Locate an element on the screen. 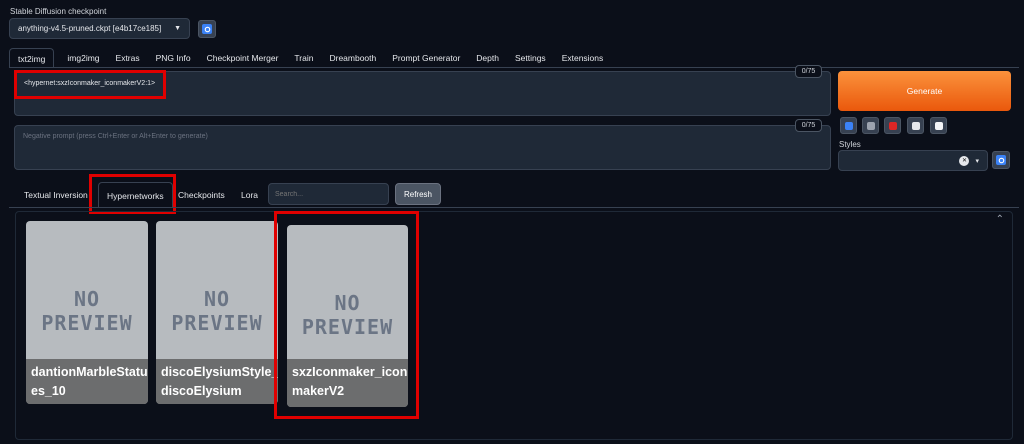  tab-label: Checkpoints is located at coordinates (201, 195).